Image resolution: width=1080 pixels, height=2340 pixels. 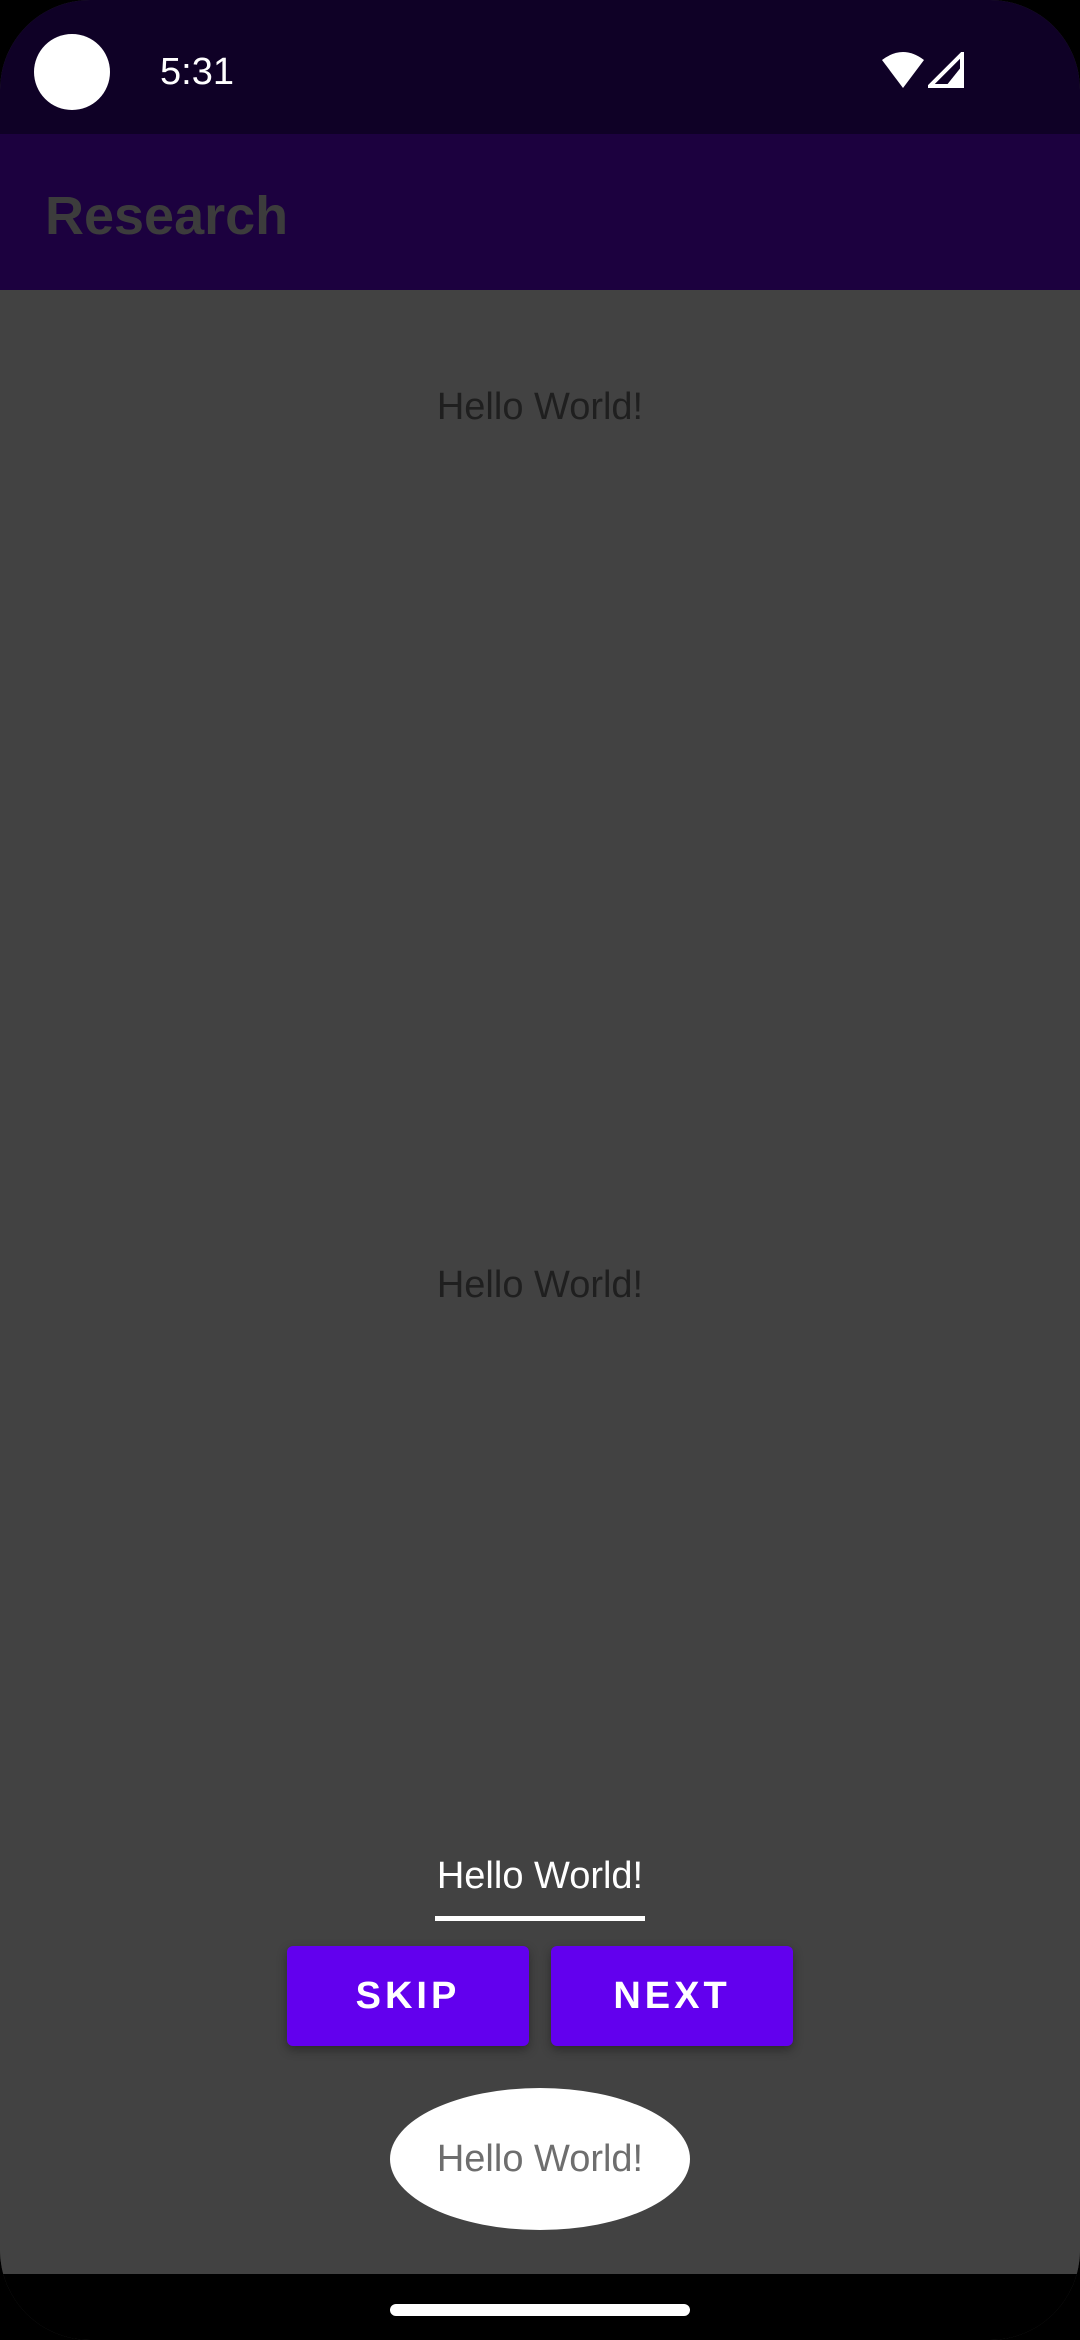 I want to click on status-time: 5:31, so click(x=197, y=72).